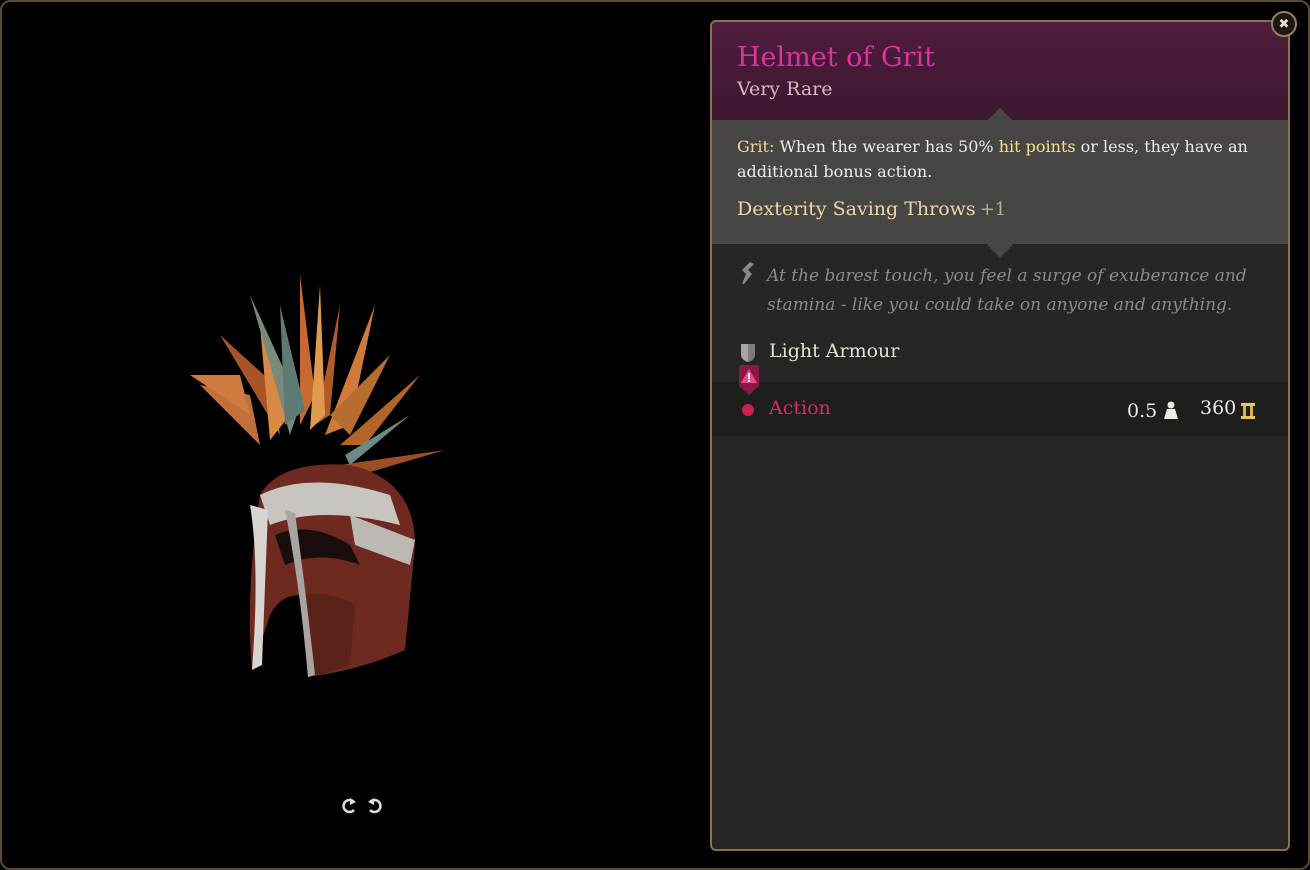  Describe the element at coordinates (756, 146) in the screenshot. I see `grit-label: Grit:` at that location.